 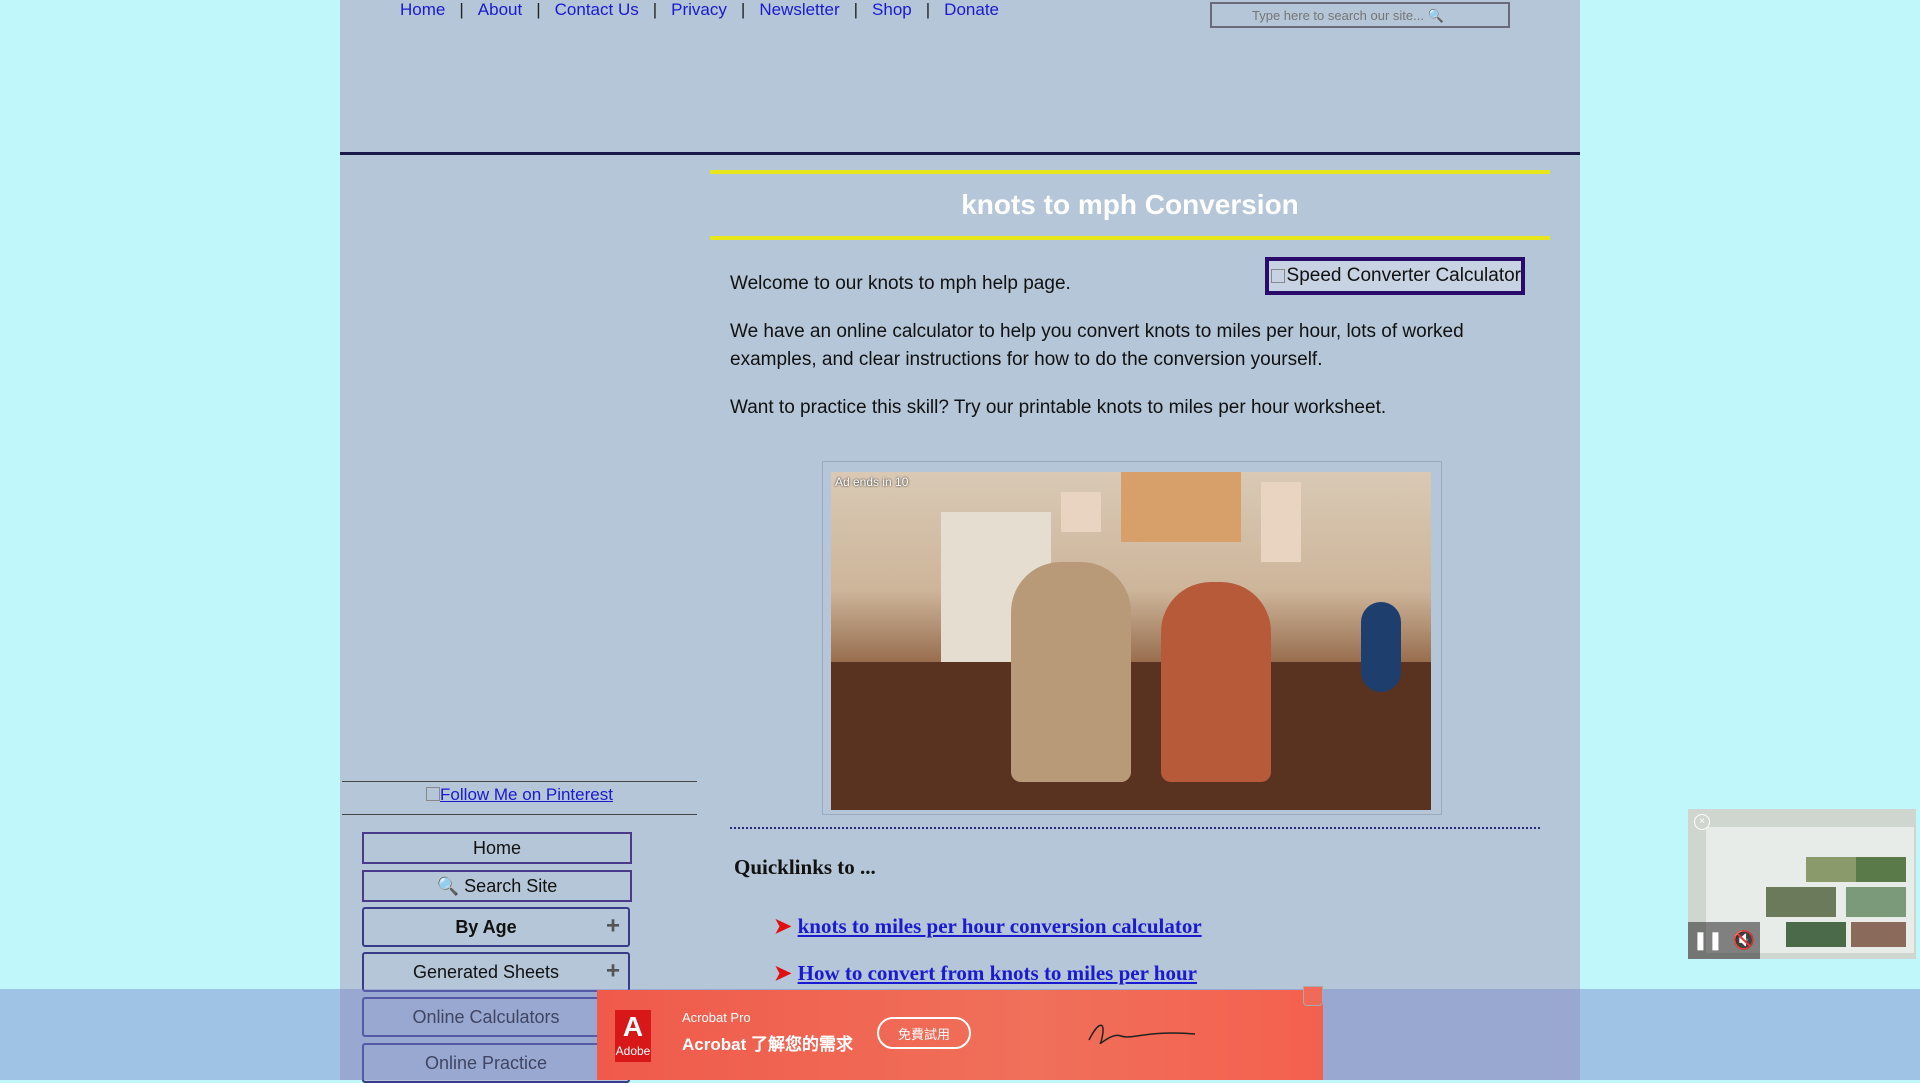 I want to click on broken-image-icon, so click(x=433, y=794).